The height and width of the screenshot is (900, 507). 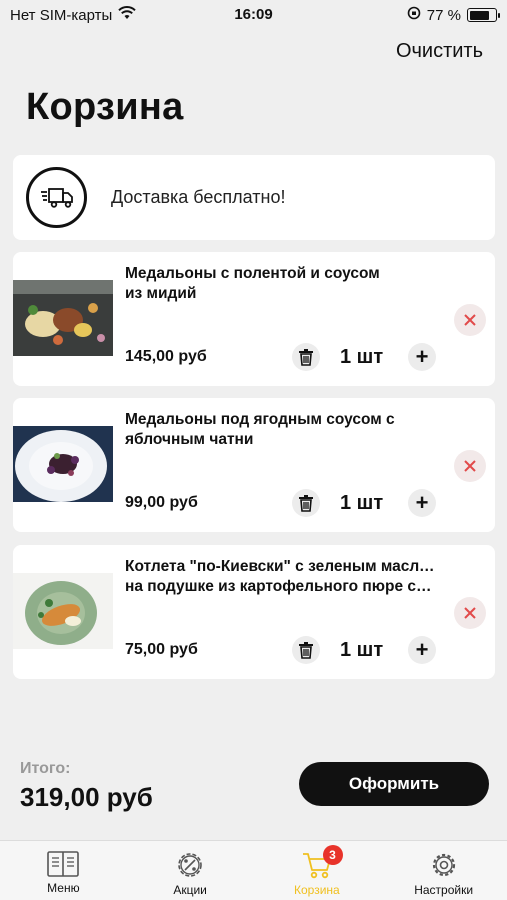 What do you see at coordinates (479, 15) in the screenshot?
I see `battery-fill` at bounding box center [479, 15].